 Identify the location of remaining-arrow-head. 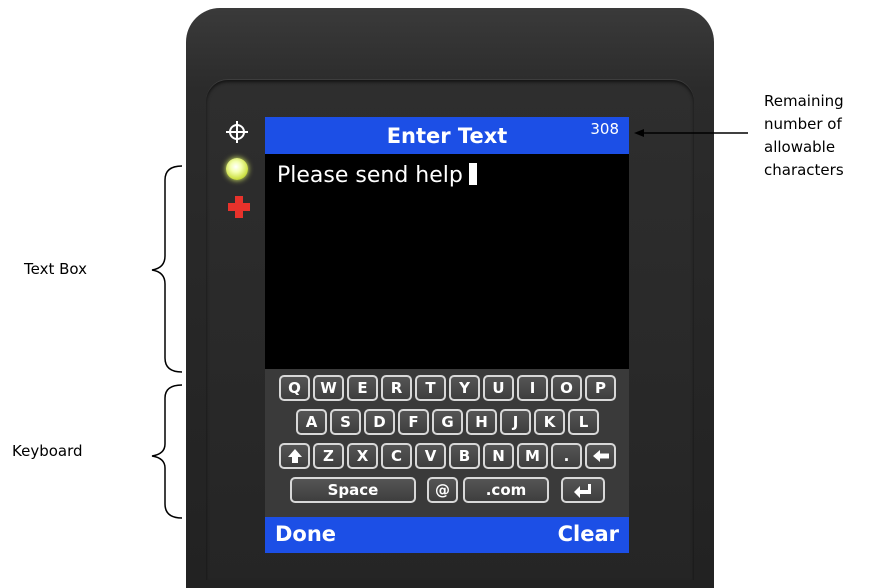
(639, 133).